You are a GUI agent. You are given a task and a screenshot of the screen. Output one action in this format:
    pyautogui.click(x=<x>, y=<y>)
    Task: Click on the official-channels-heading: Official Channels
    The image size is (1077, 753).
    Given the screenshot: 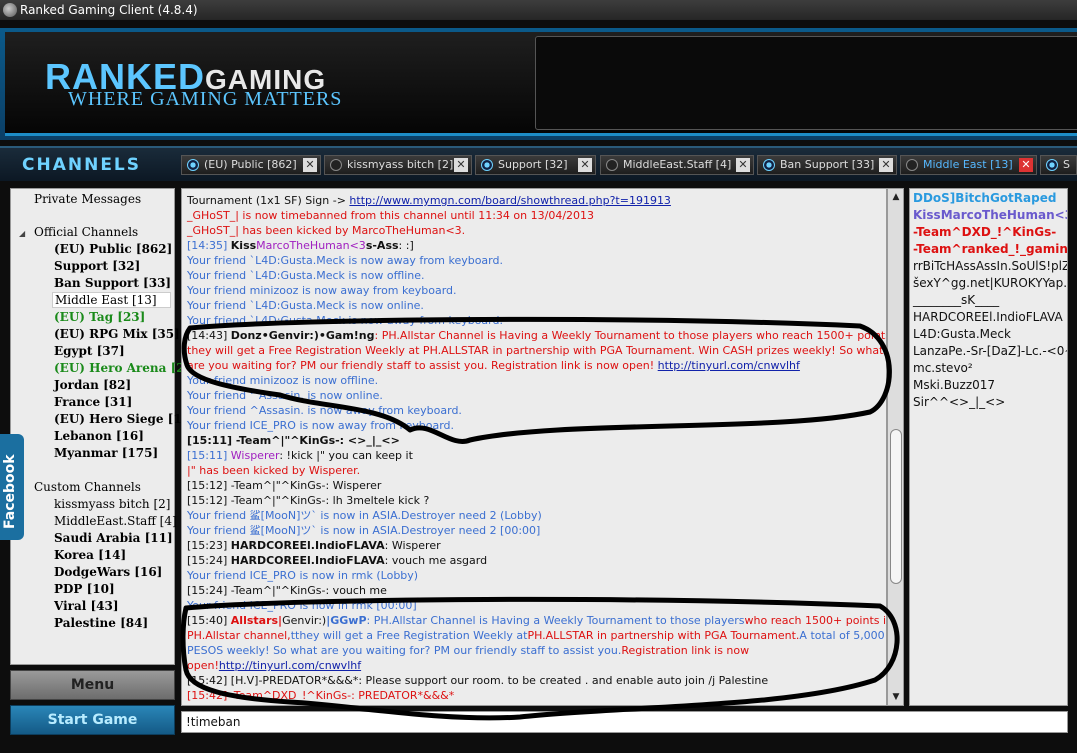 What is the action you would take?
    pyautogui.click(x=86, y=232)
    